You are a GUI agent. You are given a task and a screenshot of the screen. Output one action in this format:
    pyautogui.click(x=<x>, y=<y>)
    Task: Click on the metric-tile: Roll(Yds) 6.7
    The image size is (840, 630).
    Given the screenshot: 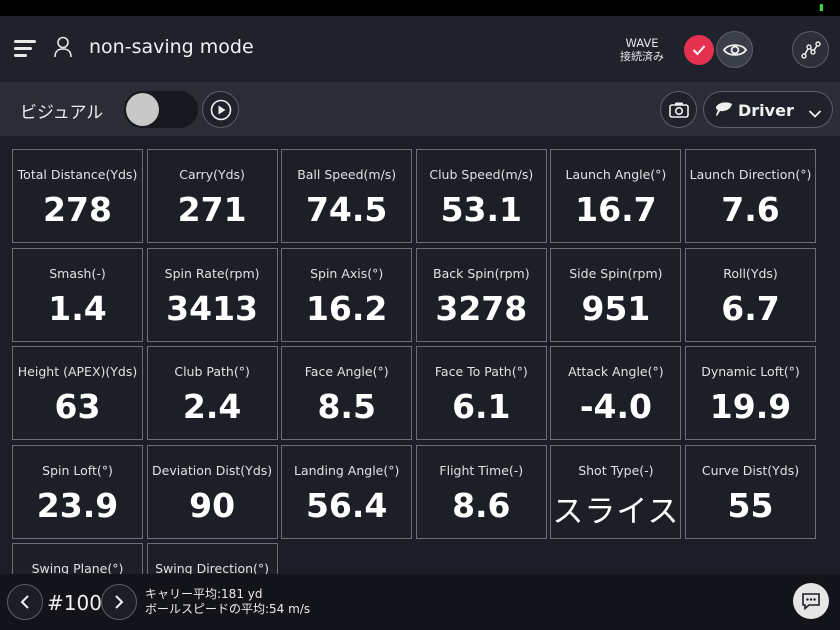 What is the action you would take?
    pyautogui.click(x=750, y=294)
    